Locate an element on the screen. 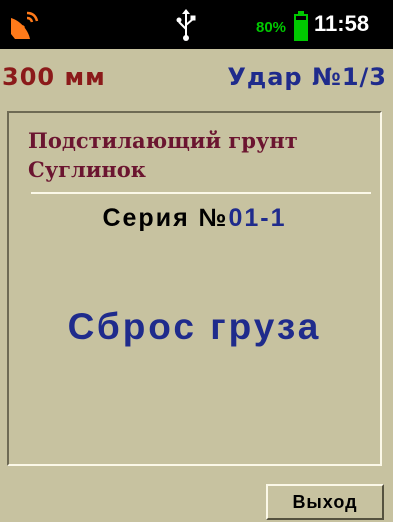 The height and width of the screenshot is (522, 393). depth-label: 300 мм is located at coordinates (54, 77).